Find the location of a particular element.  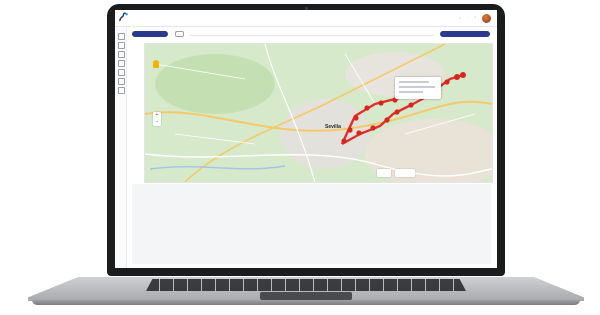

laptop-bottom-edge is located at coordinates (306, 302).